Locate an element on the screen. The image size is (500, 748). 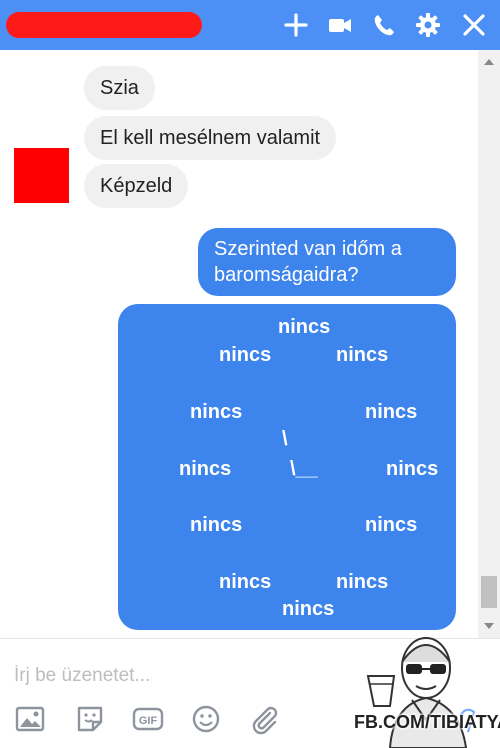
scrollbar-thumb is located at coordinates (489, 592).